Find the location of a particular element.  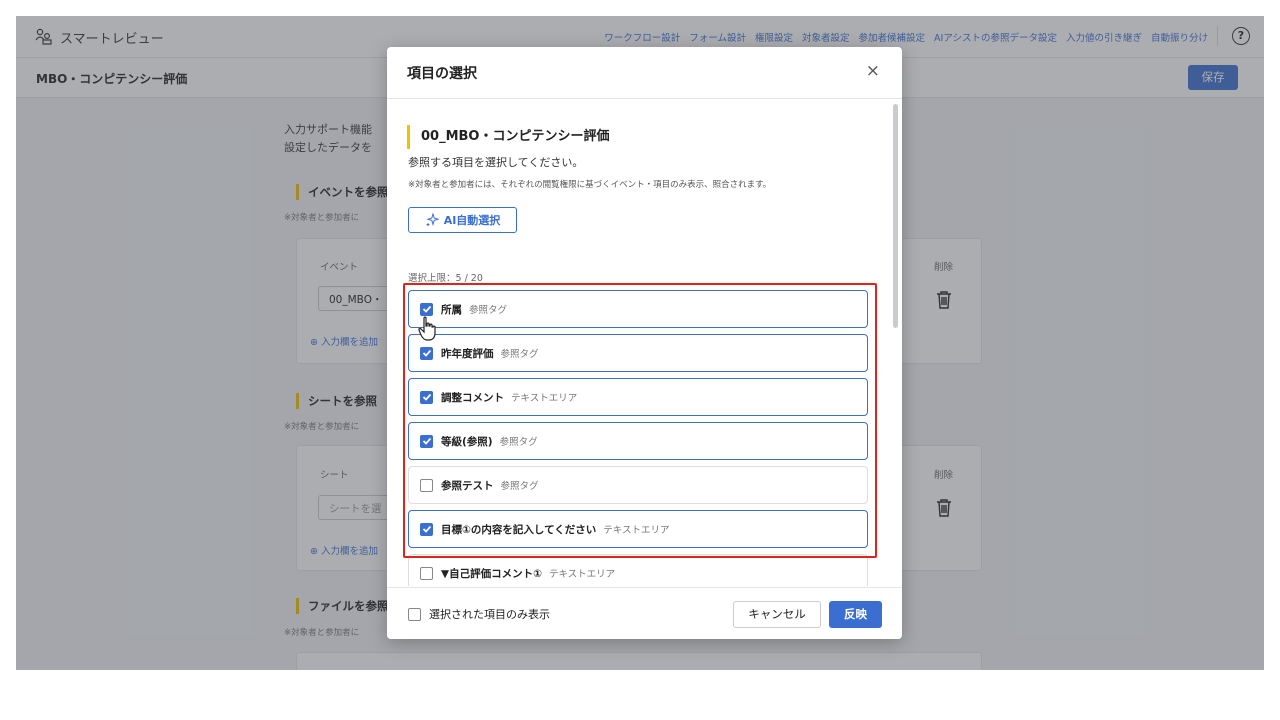

ai-auto-select-button: AI自動選択 is located at coordinates (462, 220).